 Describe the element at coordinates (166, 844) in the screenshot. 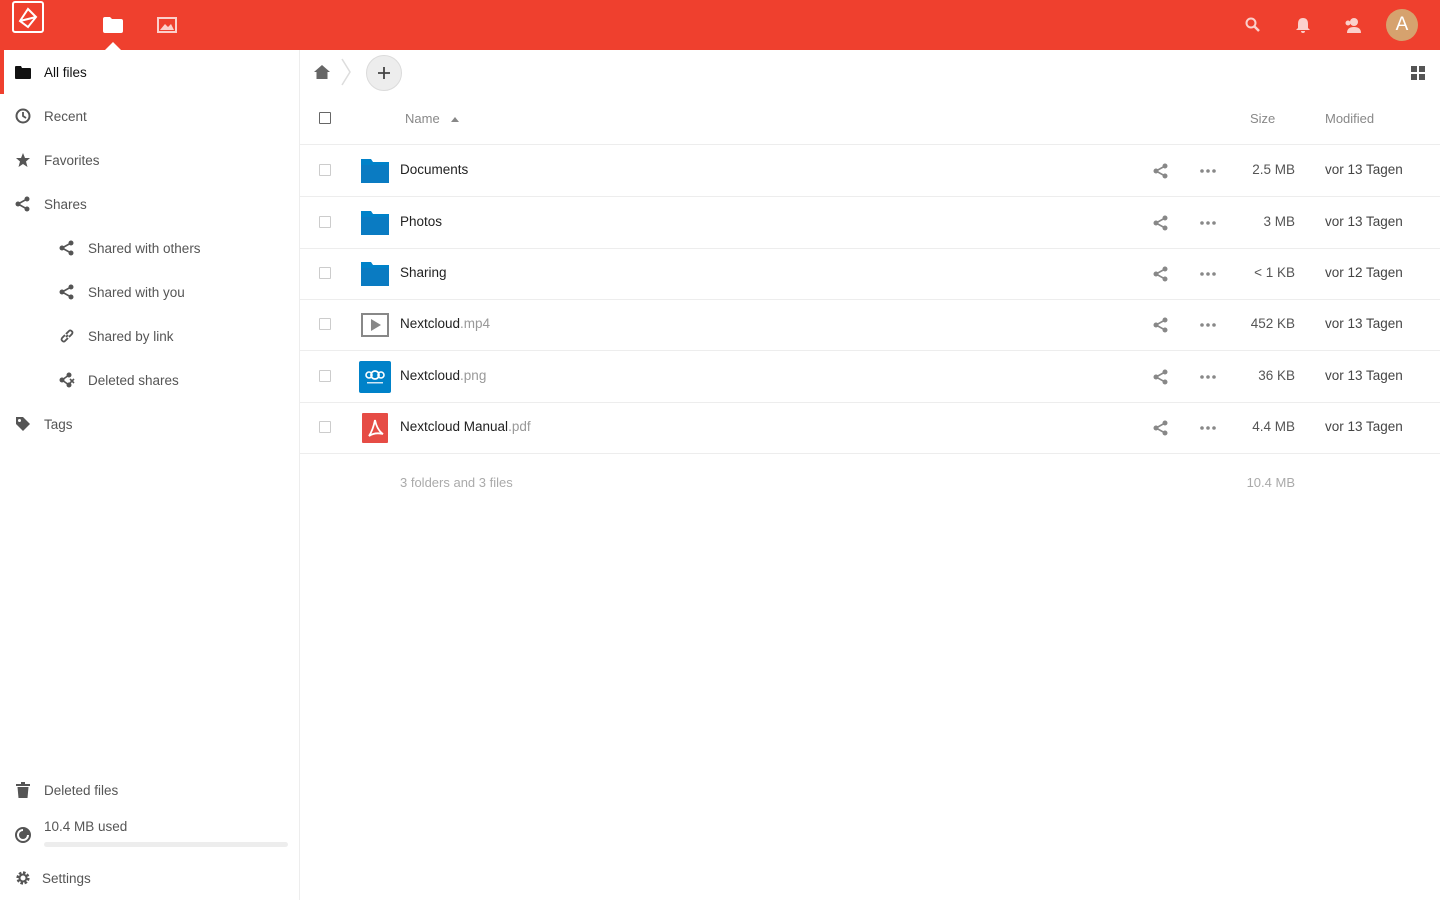

I see `quota-progress-bar` at that location.